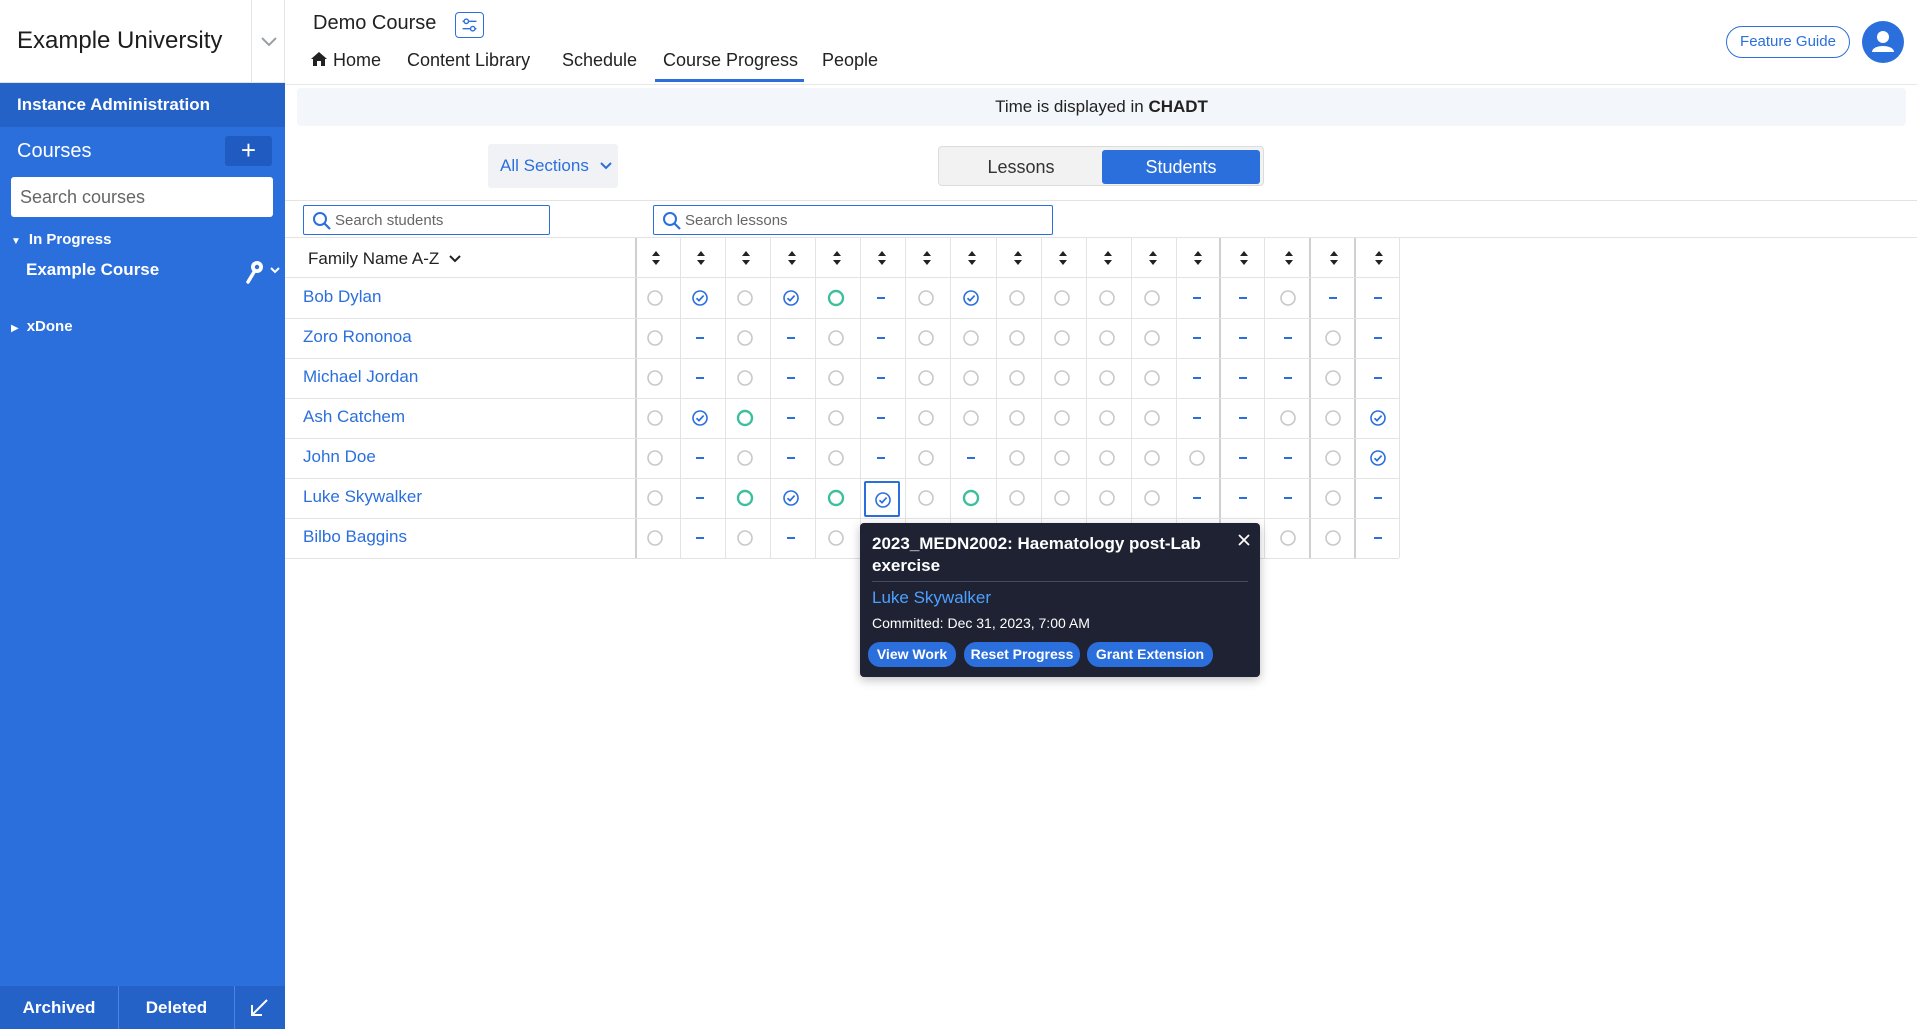  I want to click on student-name-link: Luke Skywalker, so click(362, 497).